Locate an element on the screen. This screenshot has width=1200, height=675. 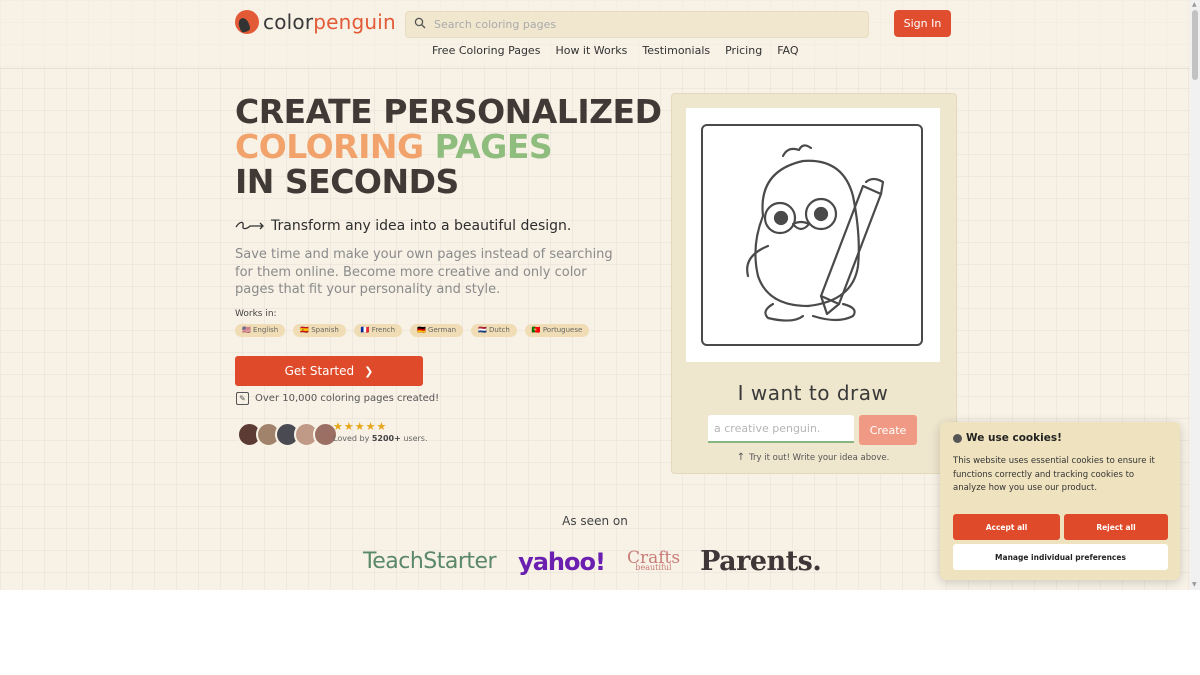
penguin-logo-icon is located at coordinates (247, 22).